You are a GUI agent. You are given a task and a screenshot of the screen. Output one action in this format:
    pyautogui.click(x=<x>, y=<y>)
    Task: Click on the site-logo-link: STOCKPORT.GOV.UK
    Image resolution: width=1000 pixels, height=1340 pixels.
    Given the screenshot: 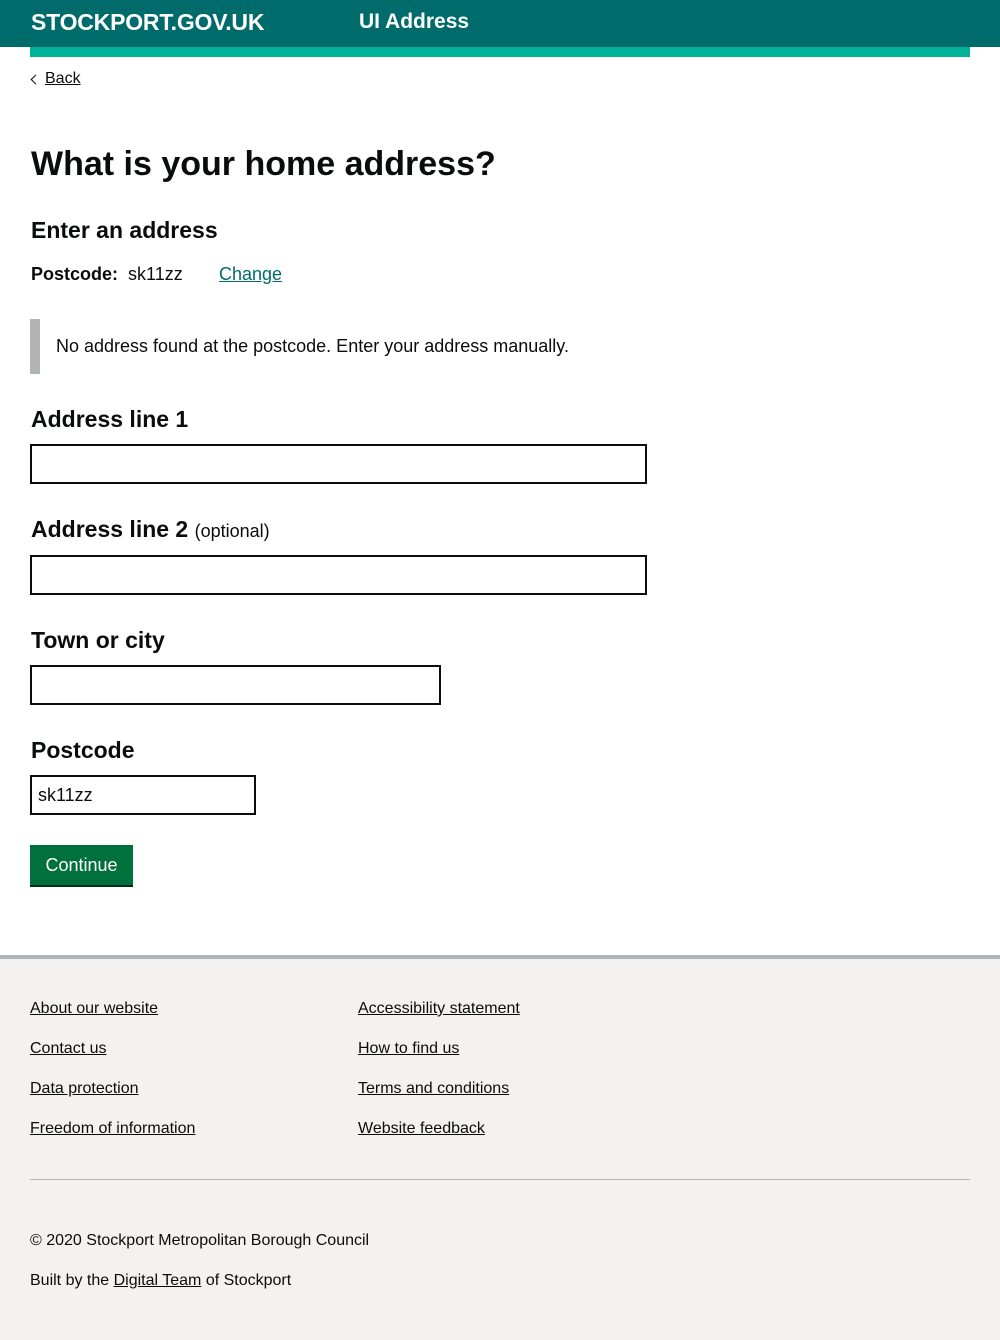 What is the action you would take?
    pyautogui.click(x=147, y=22)
    